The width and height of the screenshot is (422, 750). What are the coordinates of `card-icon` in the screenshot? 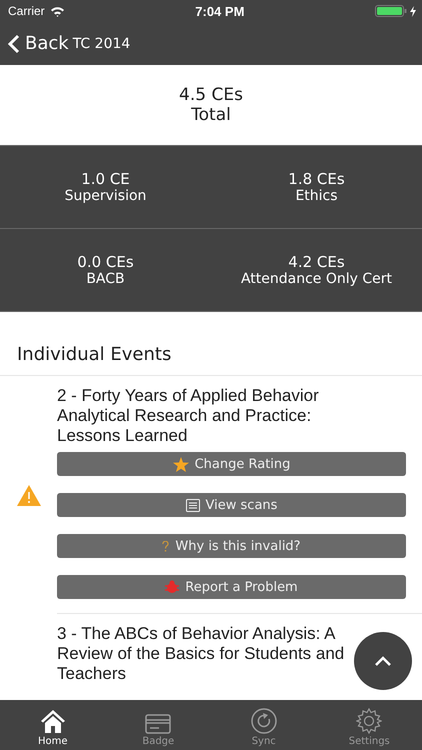 It's located at (158, 724).